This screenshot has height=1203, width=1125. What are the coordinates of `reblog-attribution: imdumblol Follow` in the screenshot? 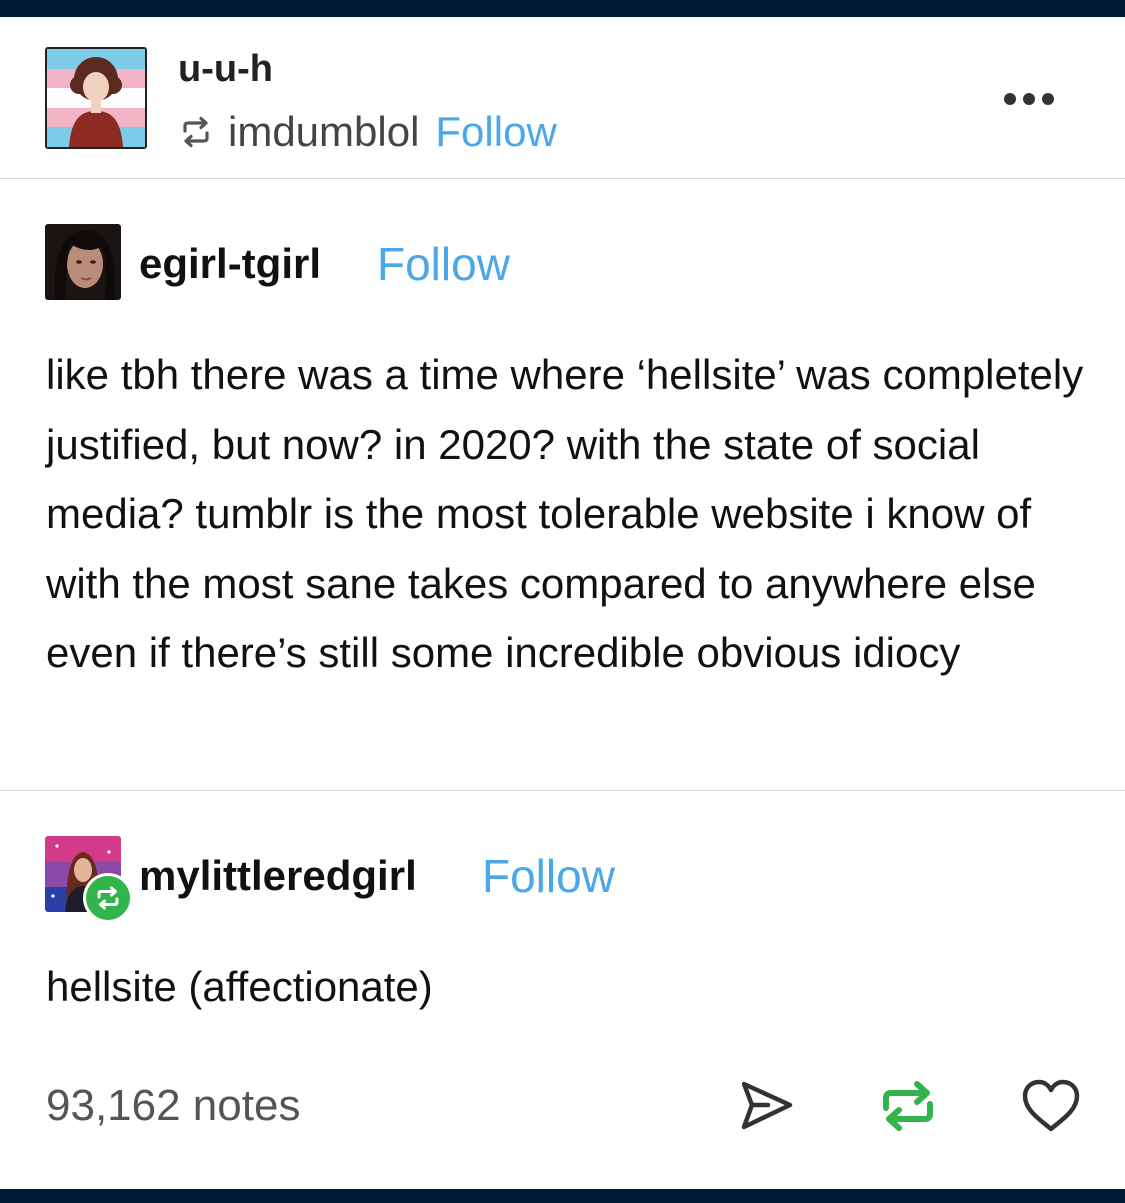 It's located at (367, 132).